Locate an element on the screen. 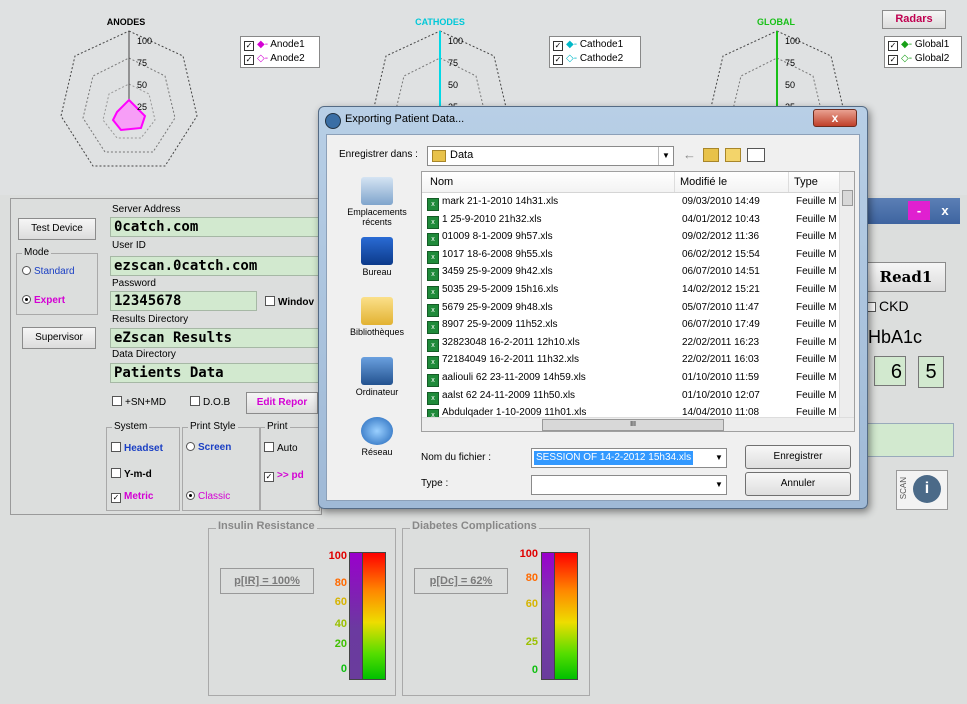 Image resolution: width=967 pixels, height=704 pixels. cancel-button: Annuler is located at coordinates (798, 484).